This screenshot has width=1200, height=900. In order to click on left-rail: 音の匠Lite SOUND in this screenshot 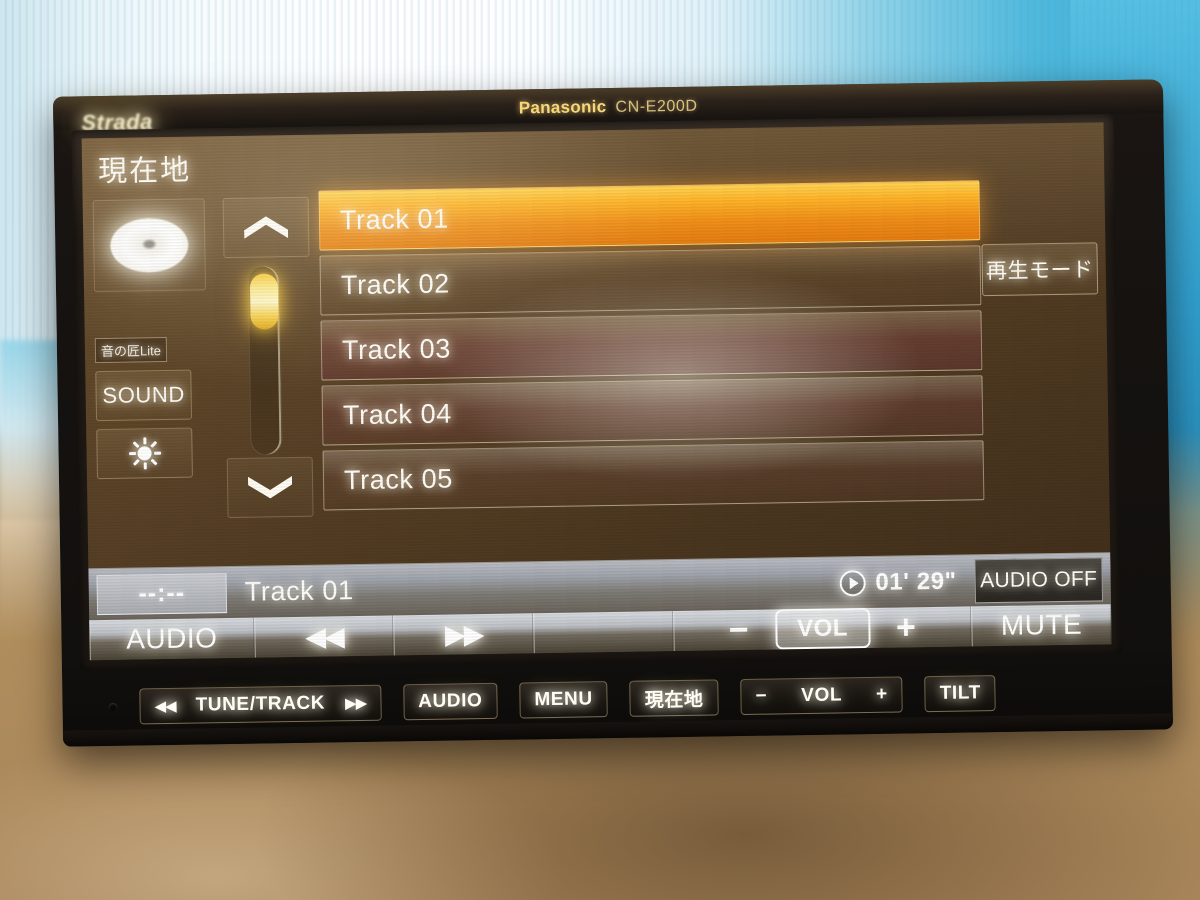, I will do `click(153, 339)`.